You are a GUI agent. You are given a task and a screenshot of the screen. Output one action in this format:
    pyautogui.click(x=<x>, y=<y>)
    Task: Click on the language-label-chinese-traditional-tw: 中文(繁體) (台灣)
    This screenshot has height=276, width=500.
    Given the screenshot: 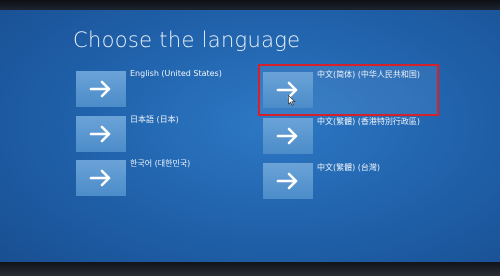 What is the action you would take?
    pyautogui.click(x=348, y=167)
    